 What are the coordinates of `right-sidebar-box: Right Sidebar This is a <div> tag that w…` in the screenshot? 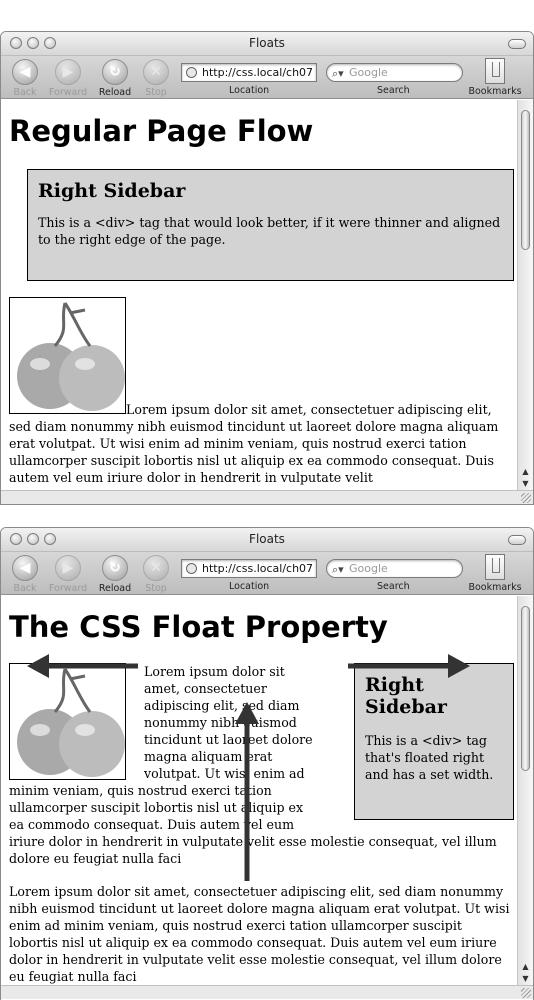 It's located at (270, 225).